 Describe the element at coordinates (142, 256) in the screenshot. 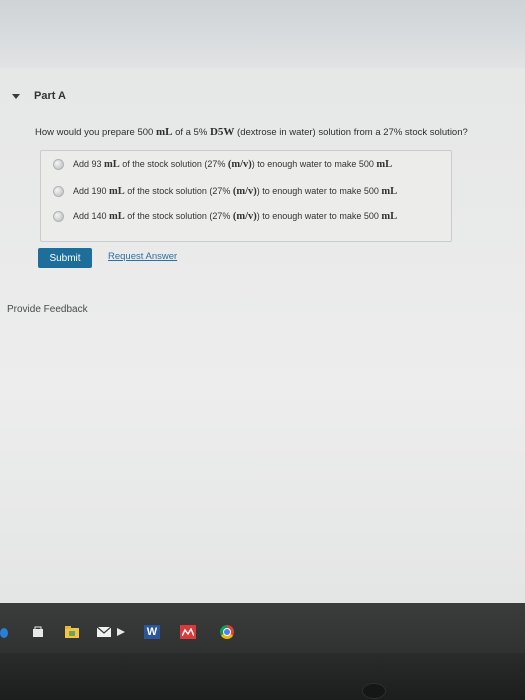

I see `request-answer-link: Request Answer` at that location.